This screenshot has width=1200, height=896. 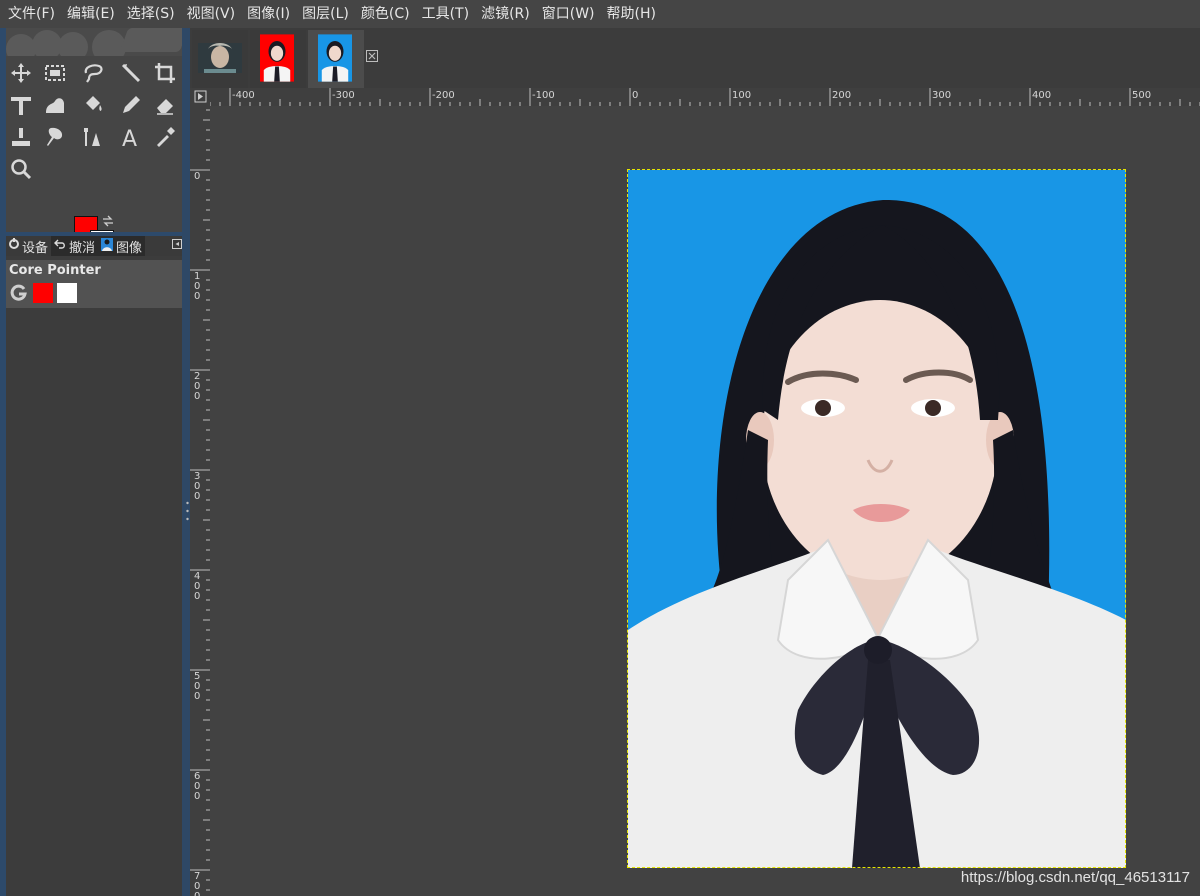 What do you see at coordinates (200, 97) in the screenshot?
I see `ruler-corner` at bounding box center [200, 97].